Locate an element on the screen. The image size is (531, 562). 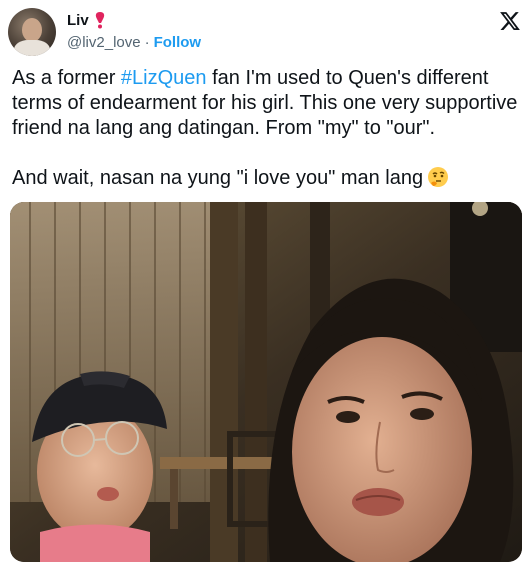
hashtag-link: #LizQuen is located at coordinates (164, 78).